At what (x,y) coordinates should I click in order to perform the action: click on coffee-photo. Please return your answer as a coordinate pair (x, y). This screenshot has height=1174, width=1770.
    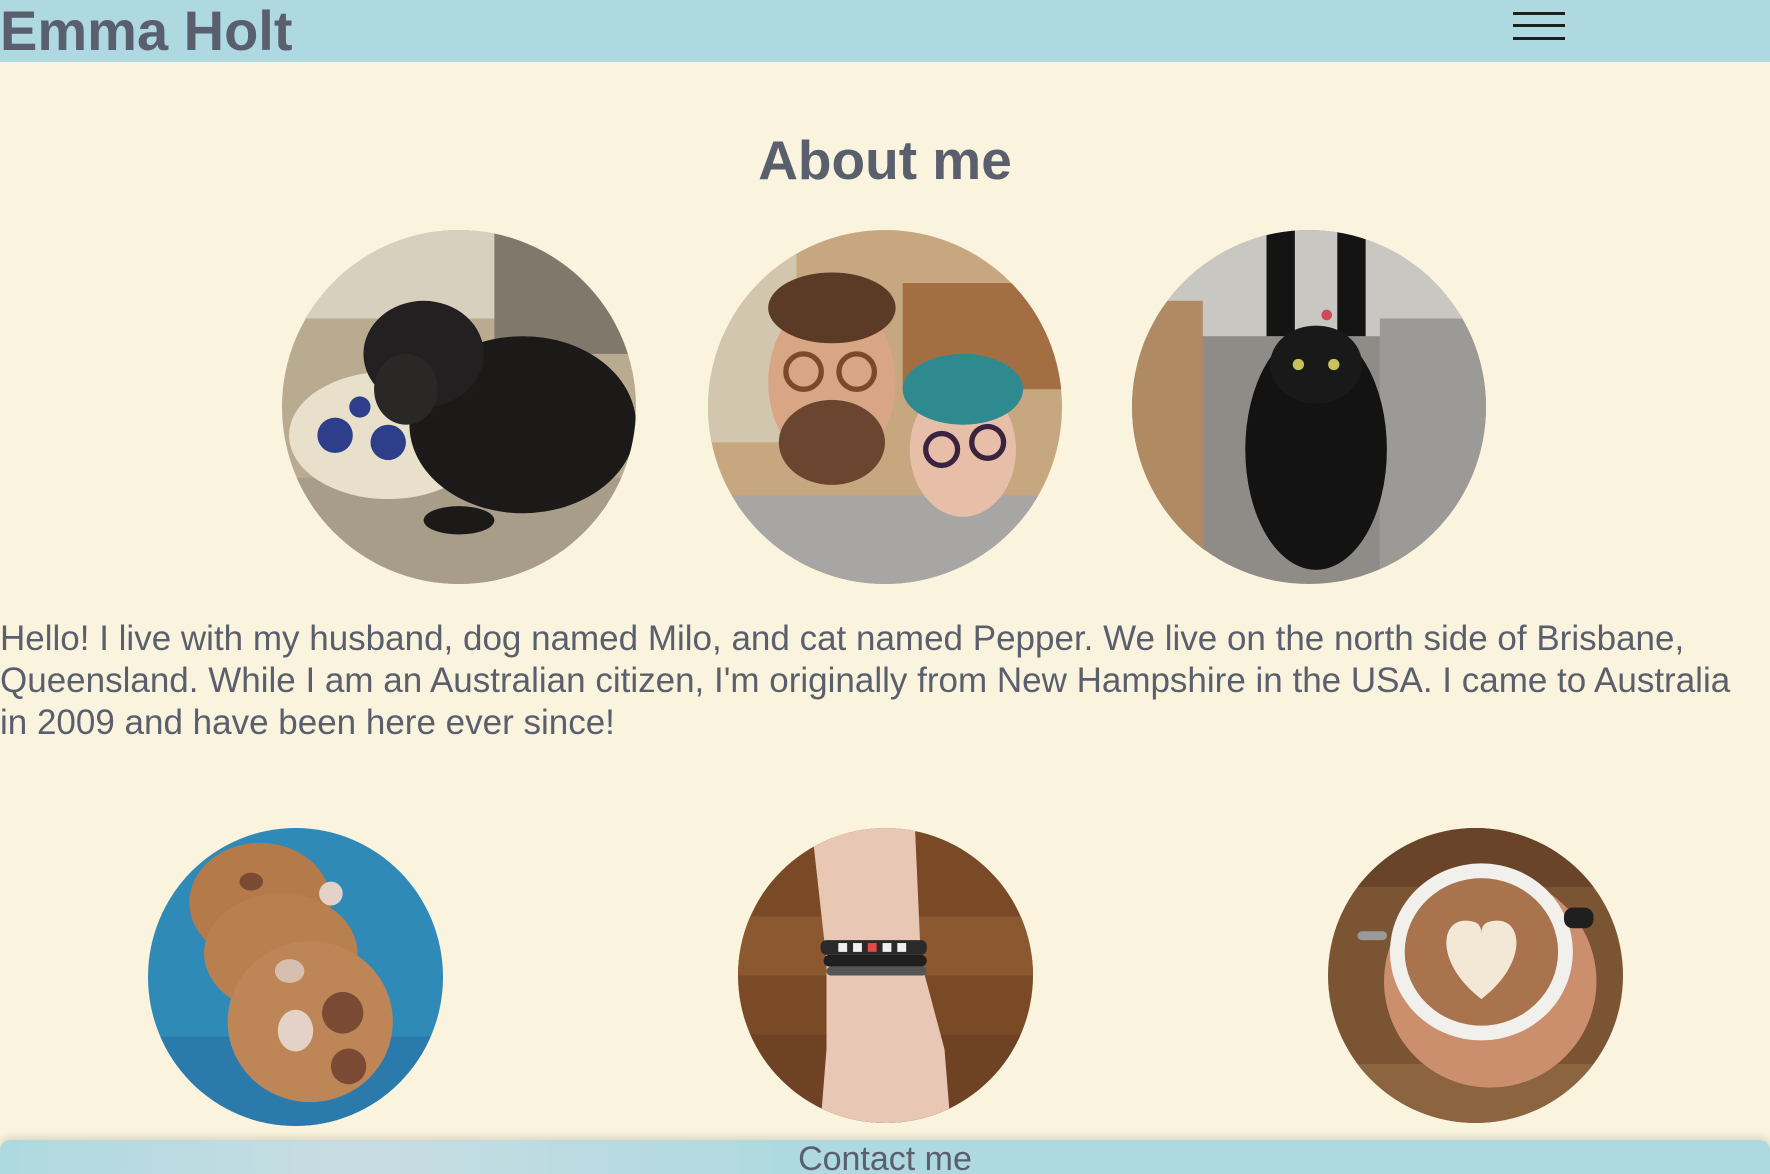
    Looking at the image, I should click on (1475, 975).